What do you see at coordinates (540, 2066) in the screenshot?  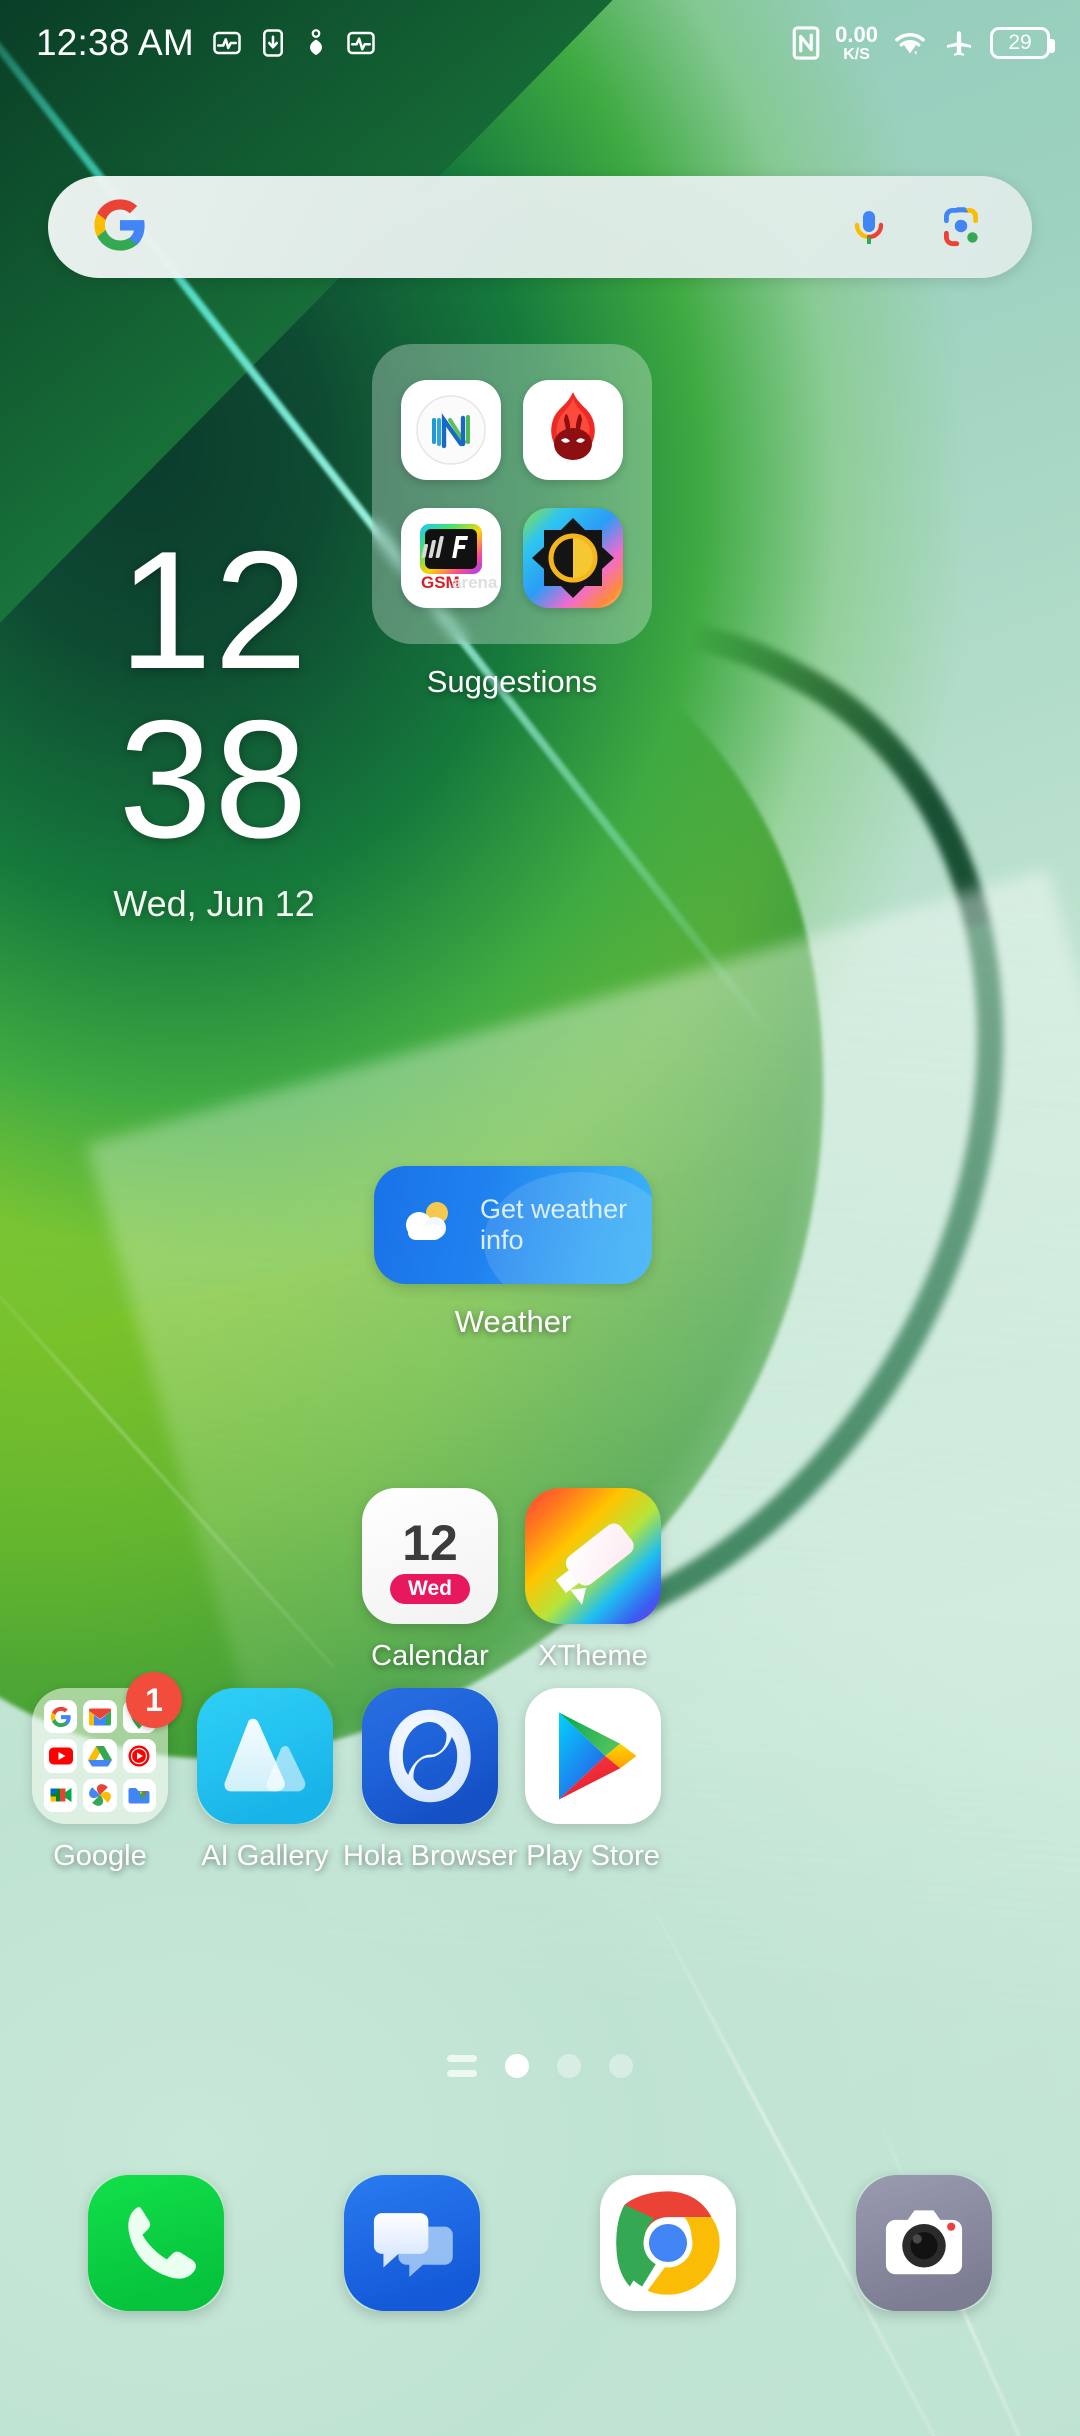 I see `page-indicator` at bounding box center [540, 2066].